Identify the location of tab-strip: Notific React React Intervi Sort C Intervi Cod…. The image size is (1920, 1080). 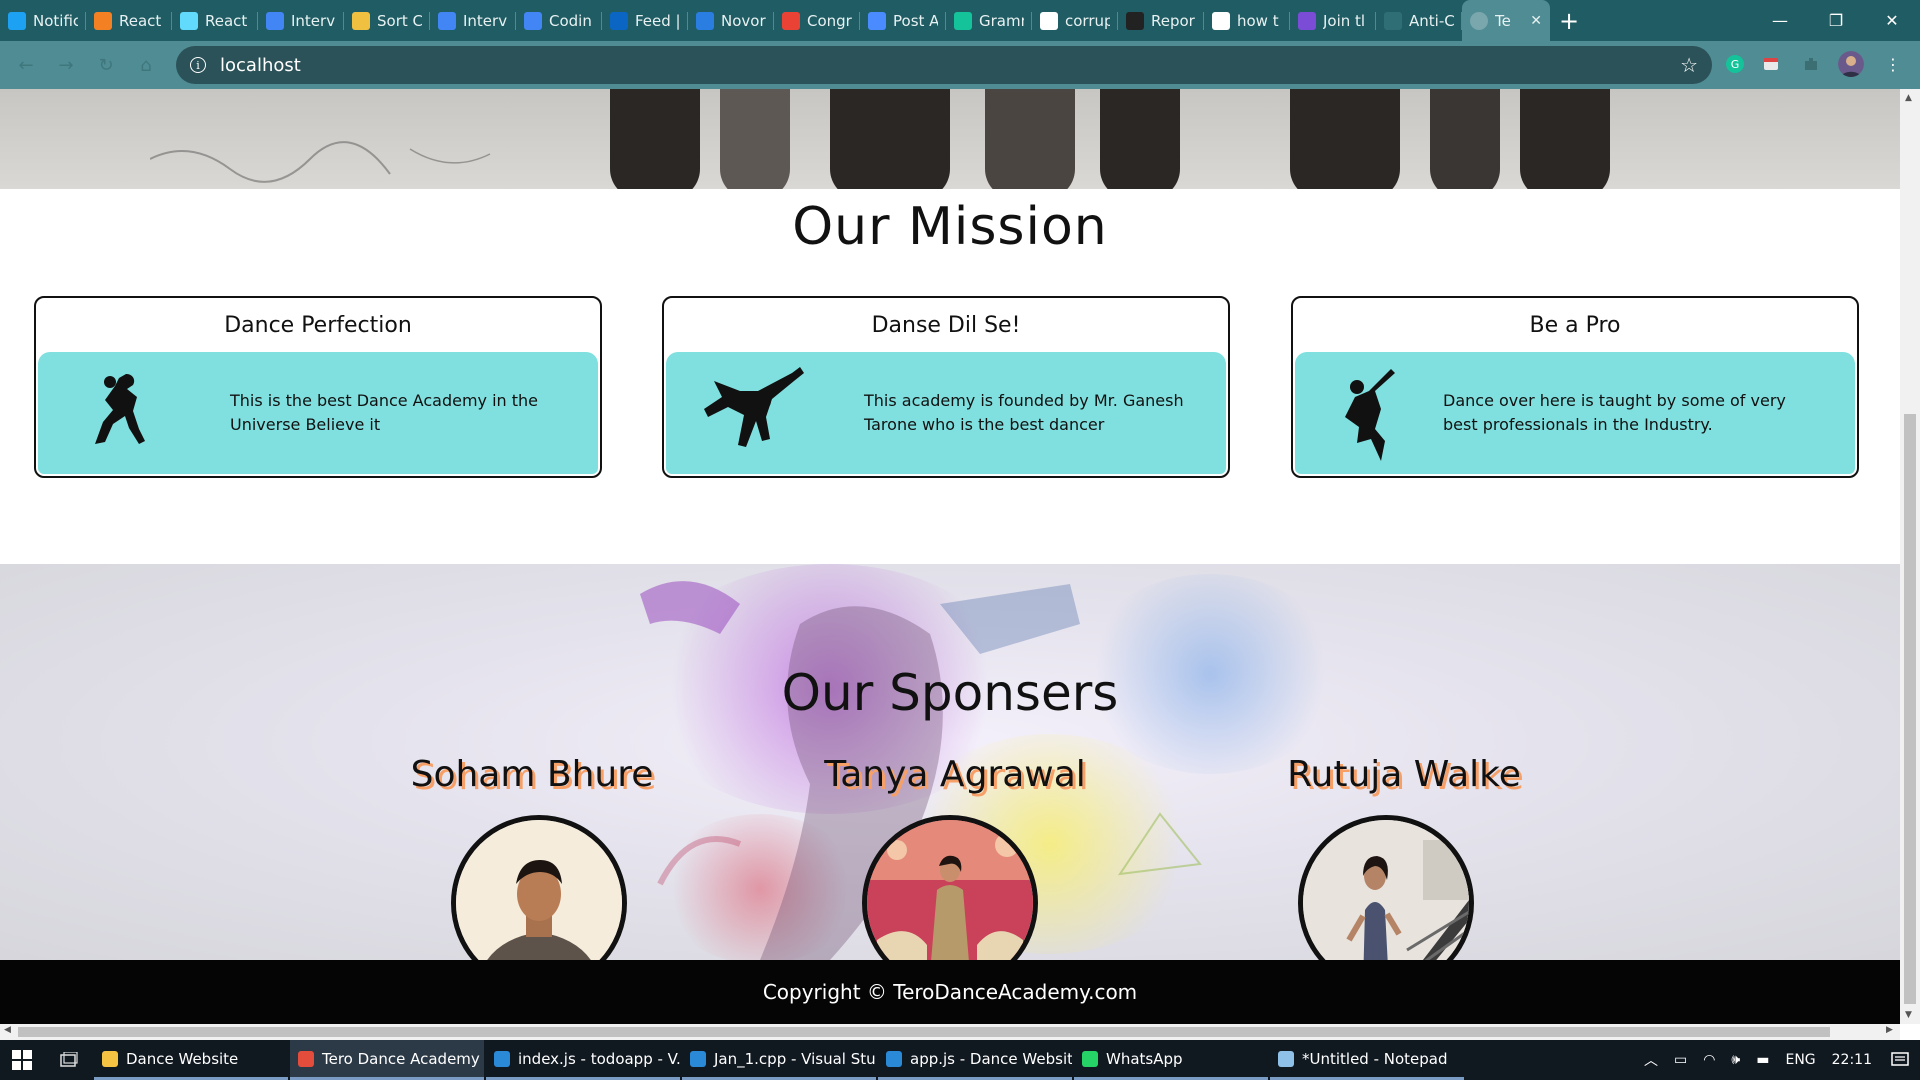
(731, 20).